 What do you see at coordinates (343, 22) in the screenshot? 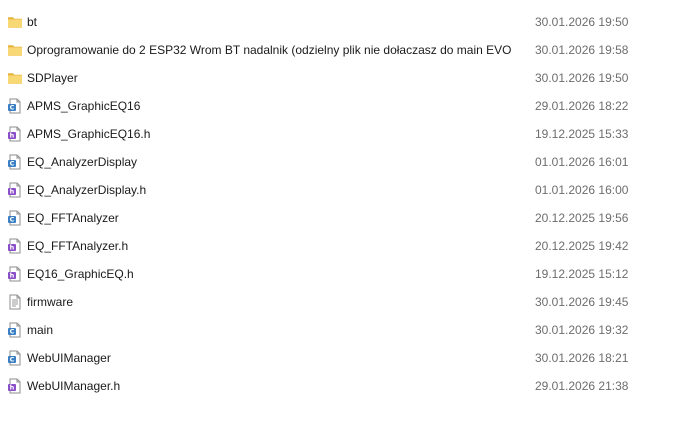
I see `file-row: bt 30.01.2026 19:50` at bounding box center [343, 22].